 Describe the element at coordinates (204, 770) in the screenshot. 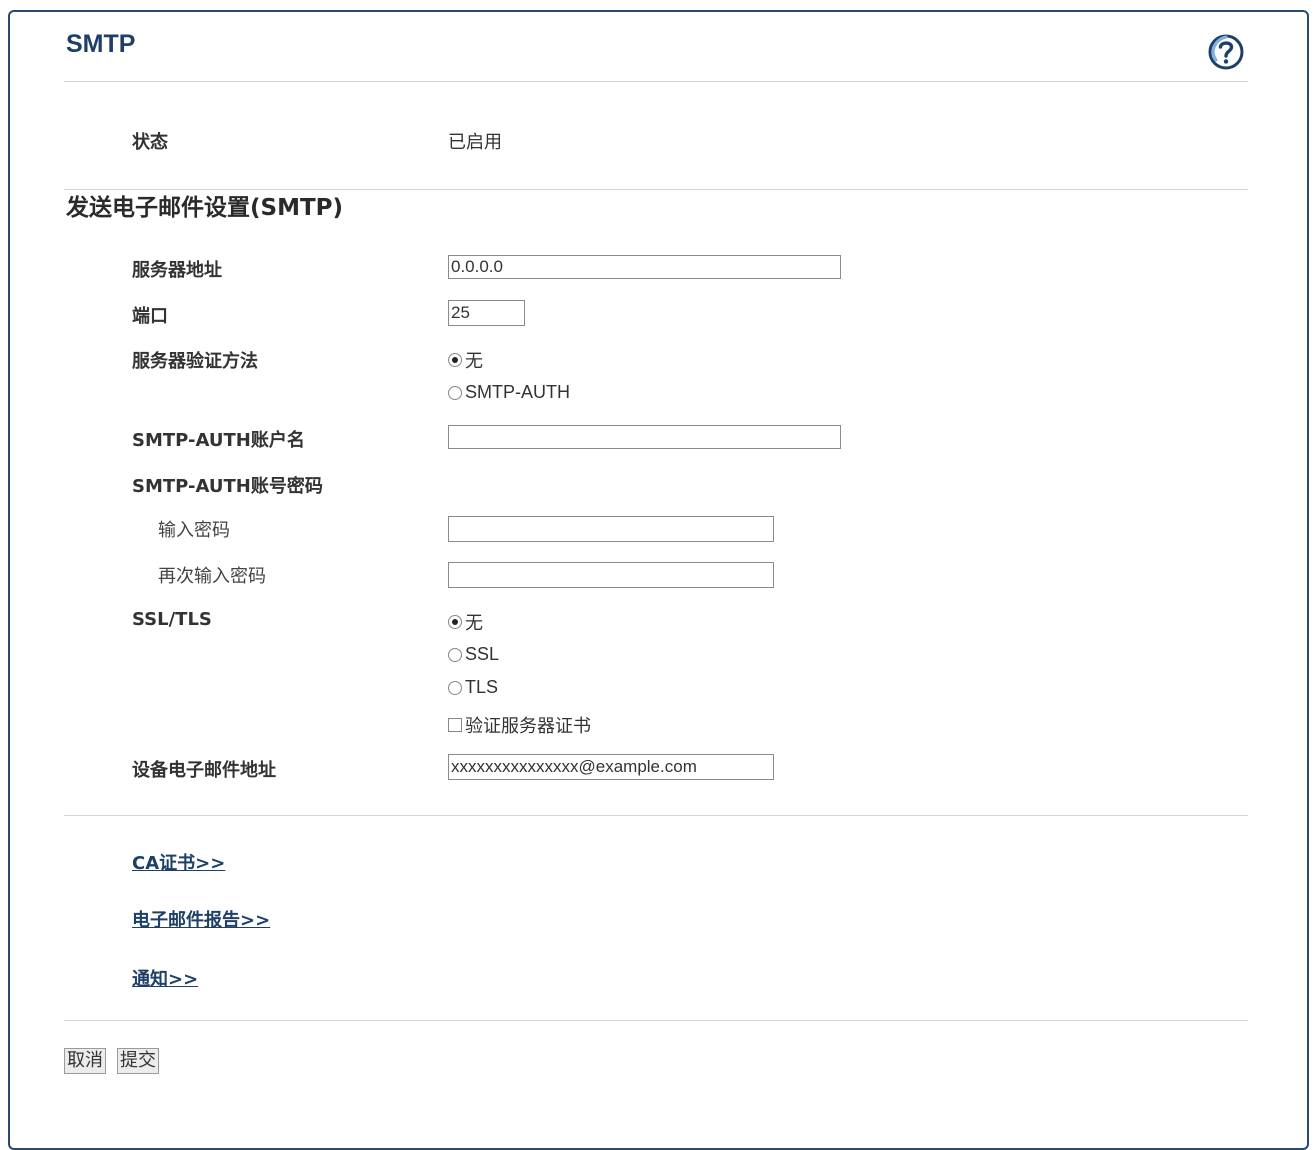

I see `device-email-label: 设备电子邮件地址` at that location.